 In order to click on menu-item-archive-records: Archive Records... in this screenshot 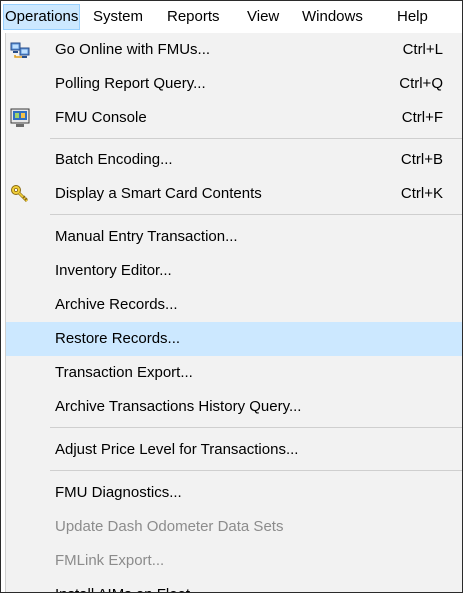, I will do `click(234, 305)`.